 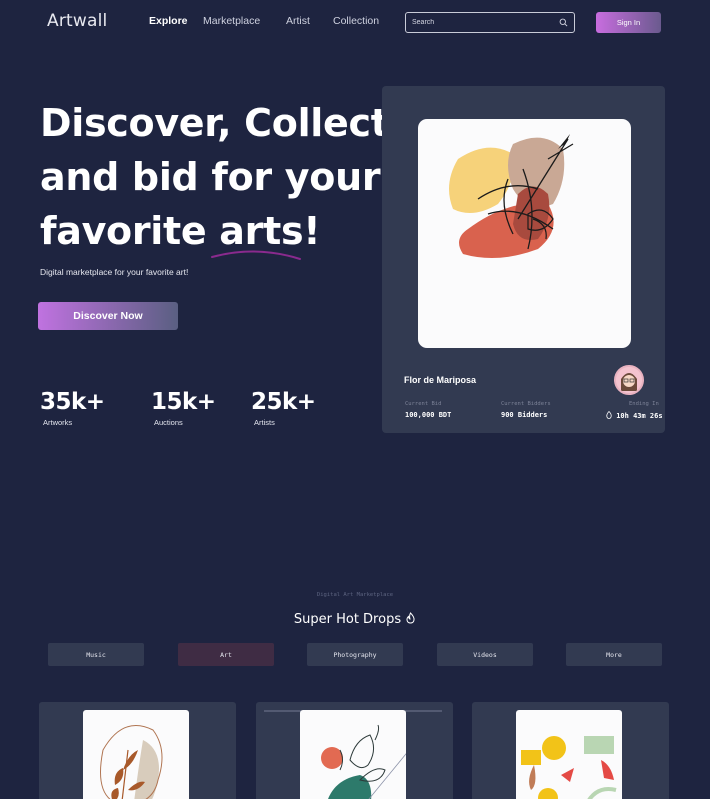 What do you see at coordinates (644, 404) in the screenshot?
I see `ending-label: Ending In` at bounding box center [644, 404].